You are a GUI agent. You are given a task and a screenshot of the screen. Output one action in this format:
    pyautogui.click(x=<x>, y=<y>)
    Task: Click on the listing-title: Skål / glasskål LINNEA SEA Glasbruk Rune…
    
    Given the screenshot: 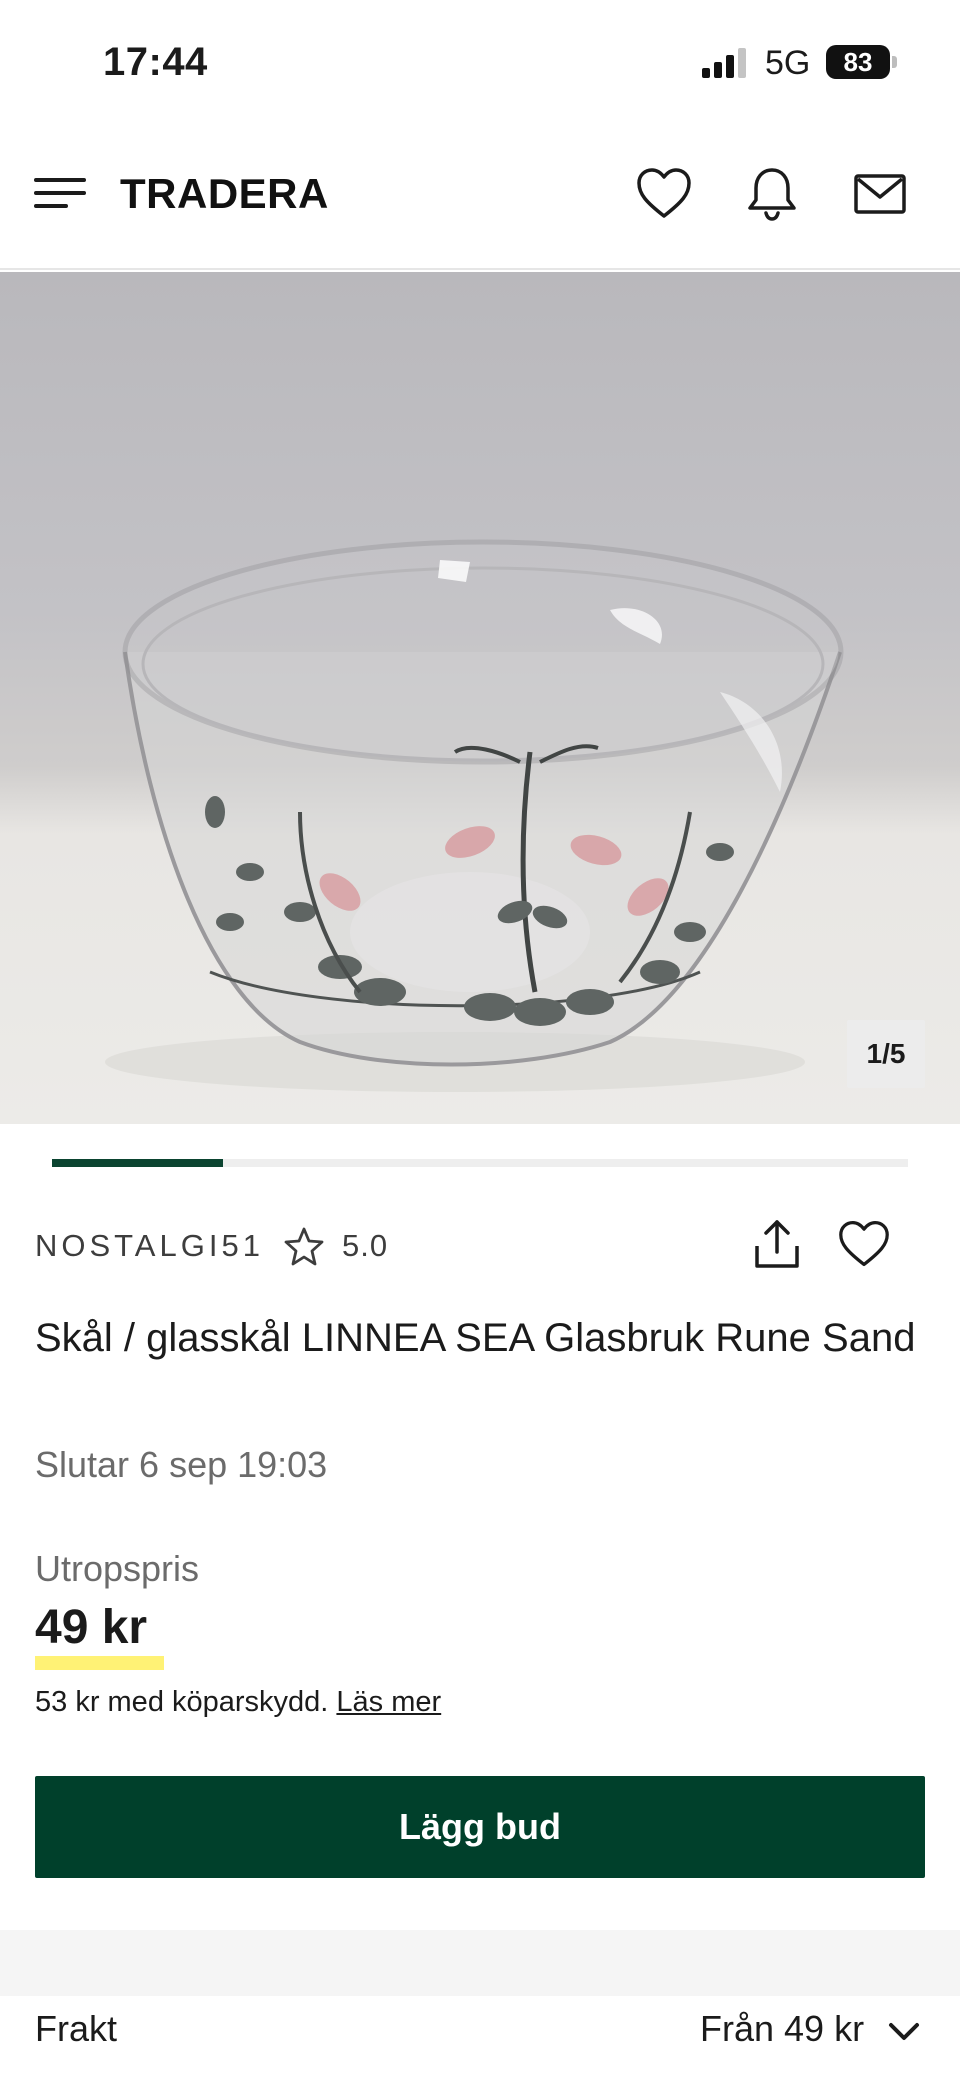 What is the action you would take?
    pyautogui.click(x=475, y=1338)
    